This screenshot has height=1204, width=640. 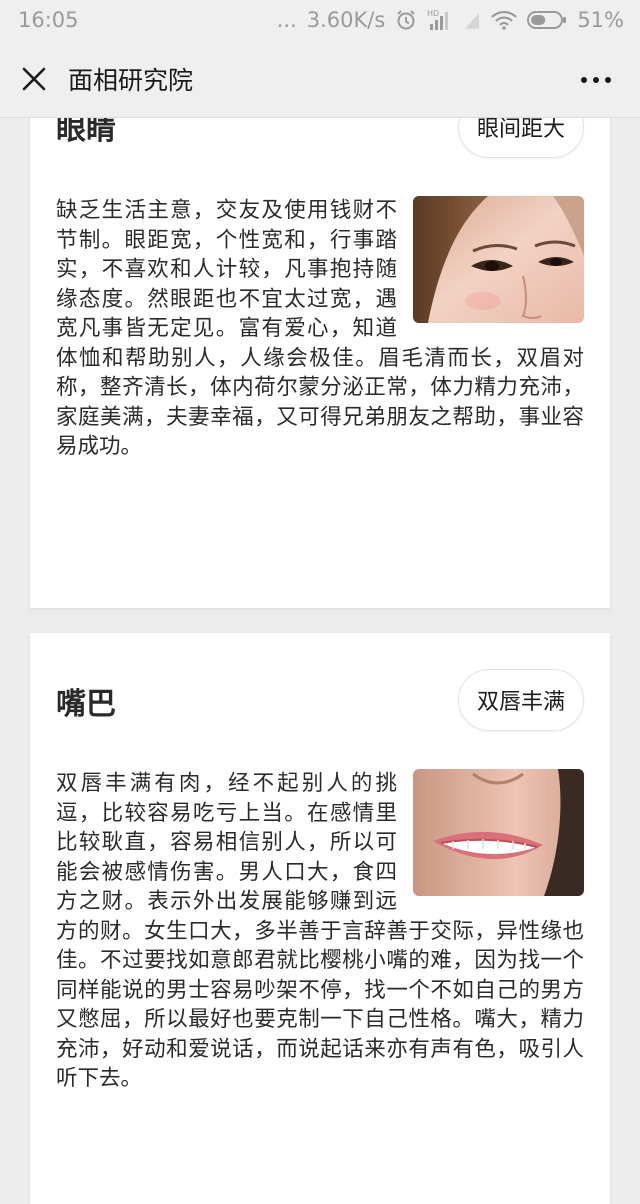 I want to click on status-time: 16:05, so click(x=48, y=20).